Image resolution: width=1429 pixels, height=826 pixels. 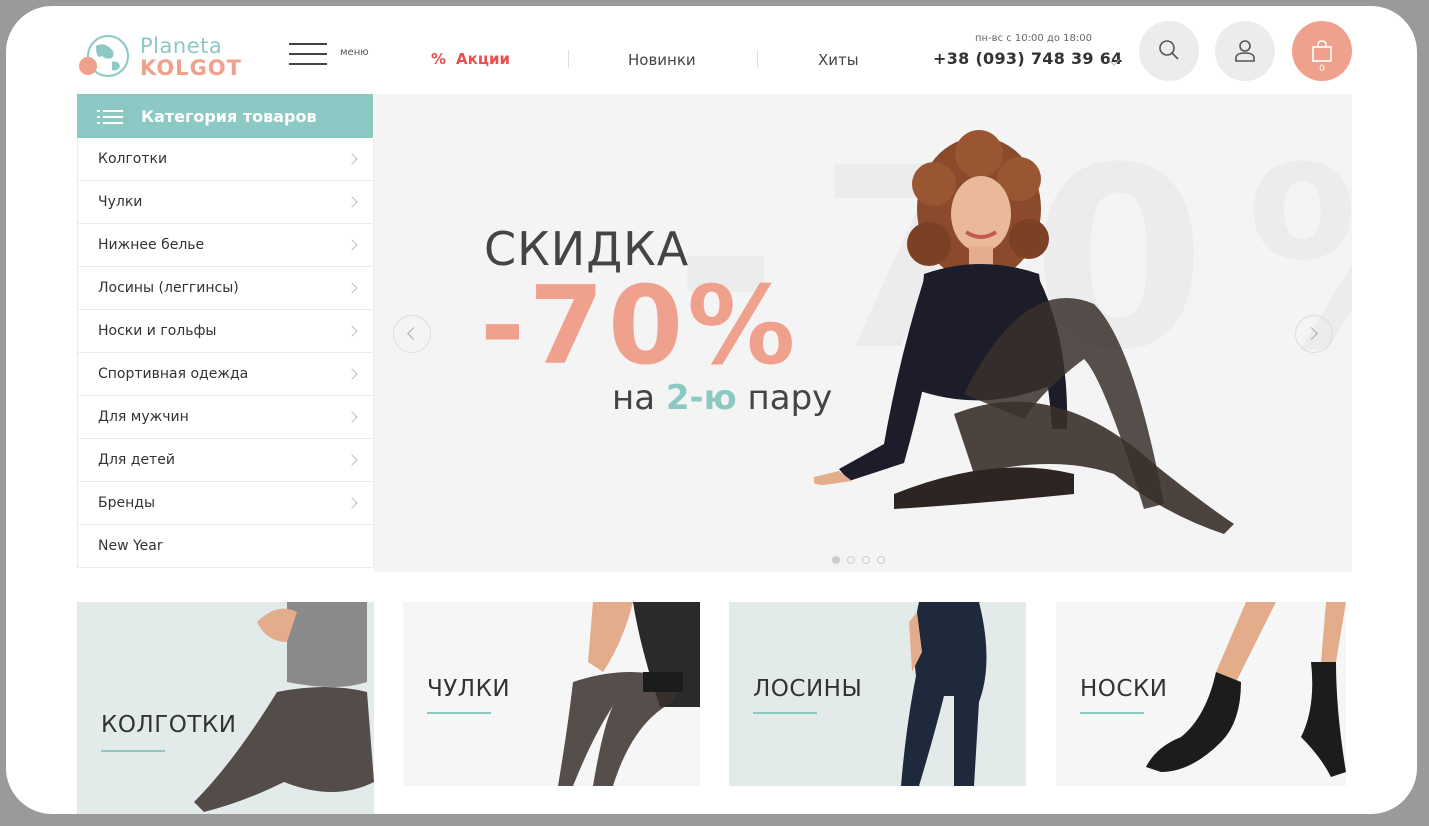 I want to click on slider-pagination, so click(x=862, y=558).